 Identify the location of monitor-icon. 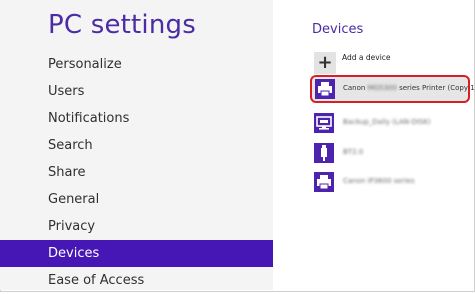
(324, 123).